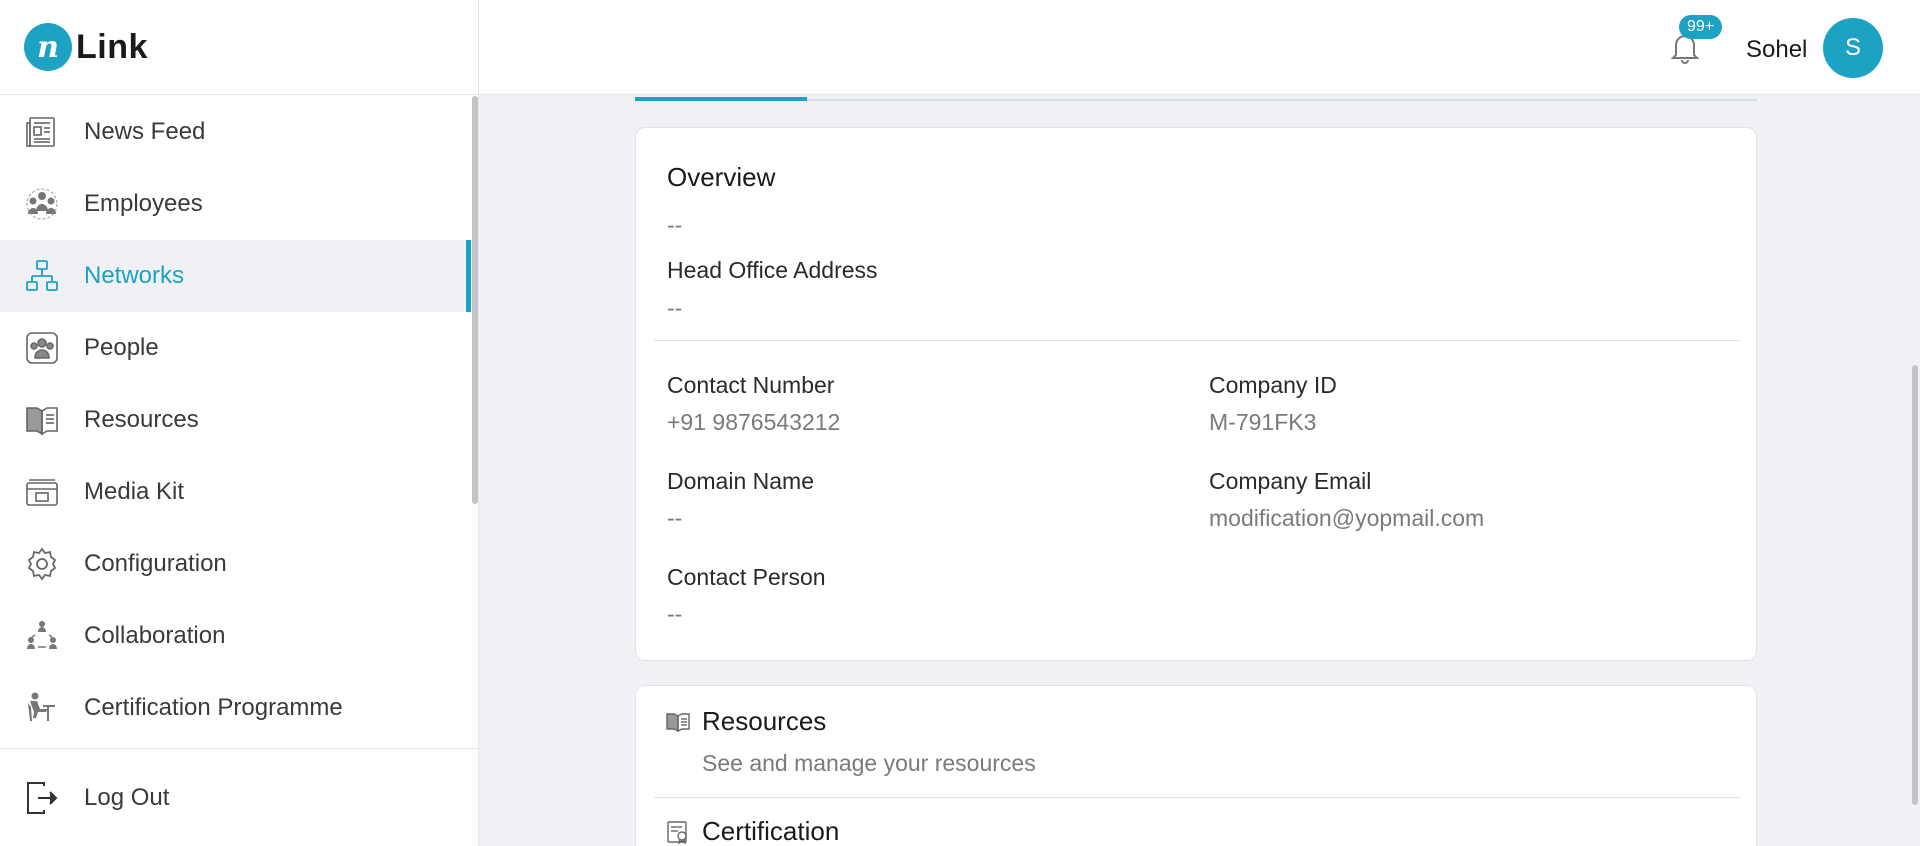 The image size is (1920, 846). What do you see at coordinates (42, 348) in the screenshot?
I see `people-icon` at bounding box center [42, 348].